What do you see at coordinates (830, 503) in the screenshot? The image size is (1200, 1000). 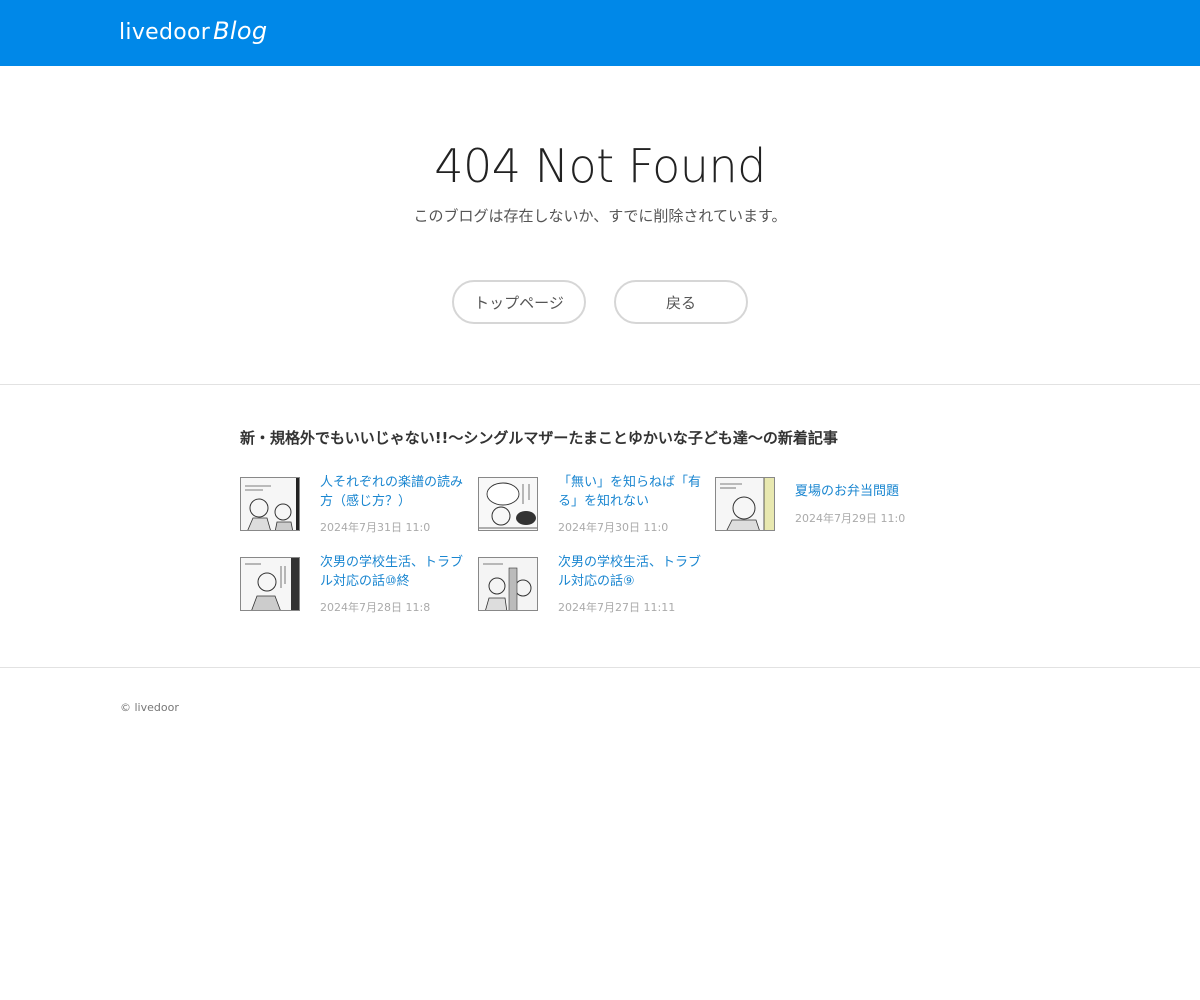 I see `article-item: 夏場のお弁当問題 2024年7月29日 11:0` at bounding box center [830, 503].